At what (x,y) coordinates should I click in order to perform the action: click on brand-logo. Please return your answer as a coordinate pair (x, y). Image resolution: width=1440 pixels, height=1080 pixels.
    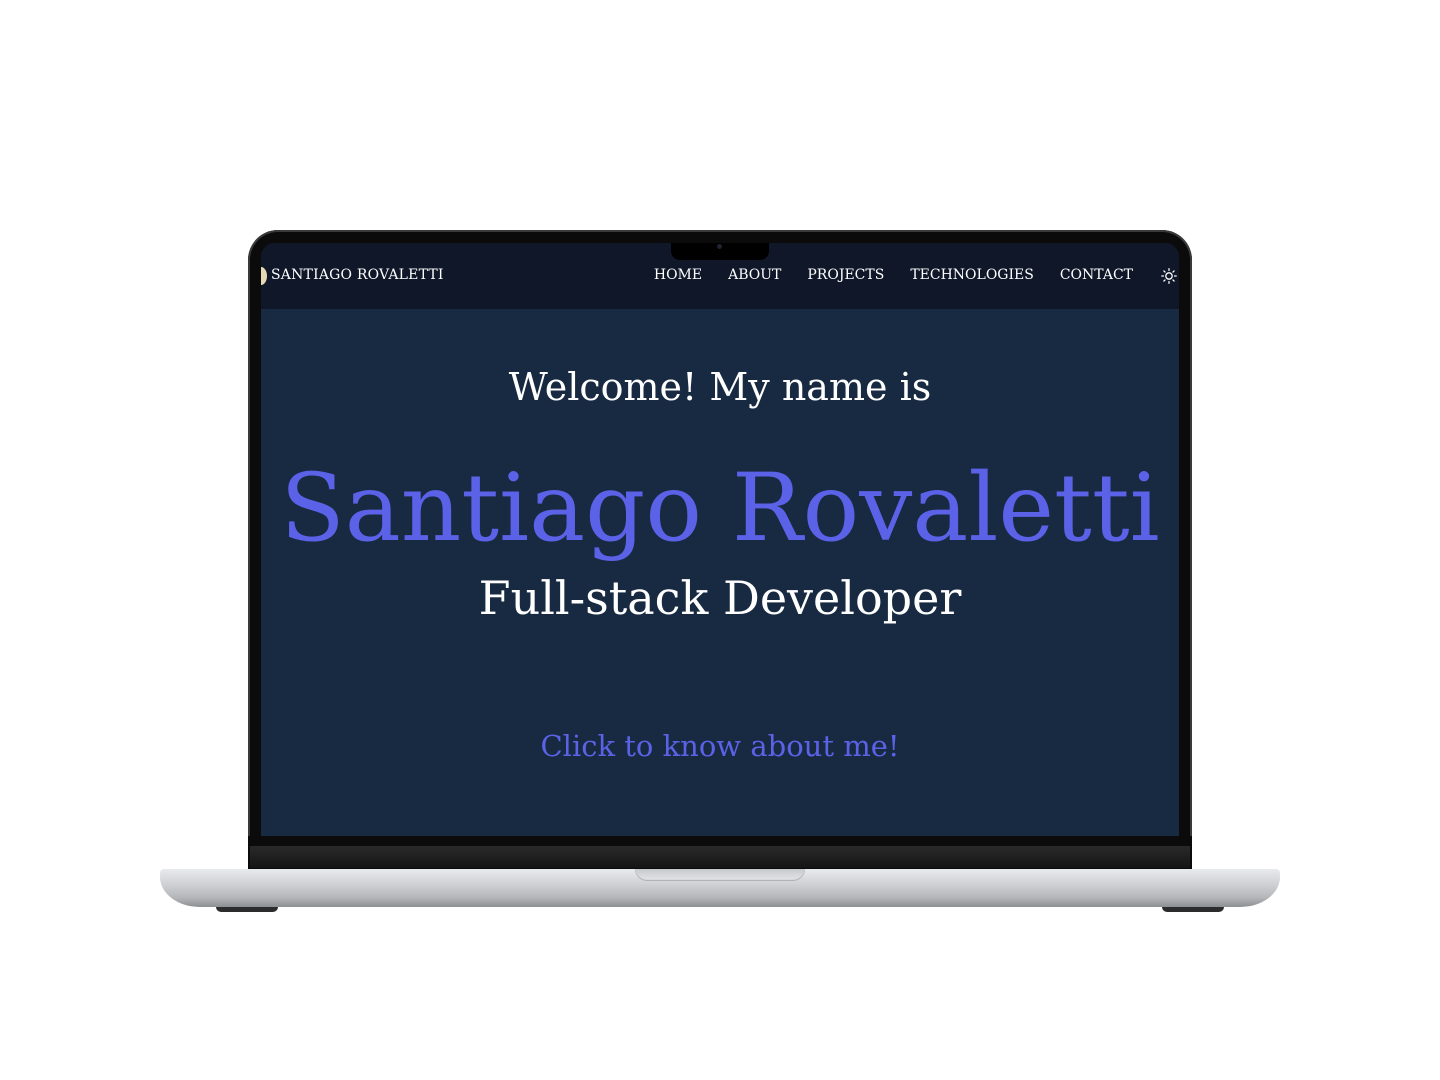
    Looking at the image, I should click on (264, 276).